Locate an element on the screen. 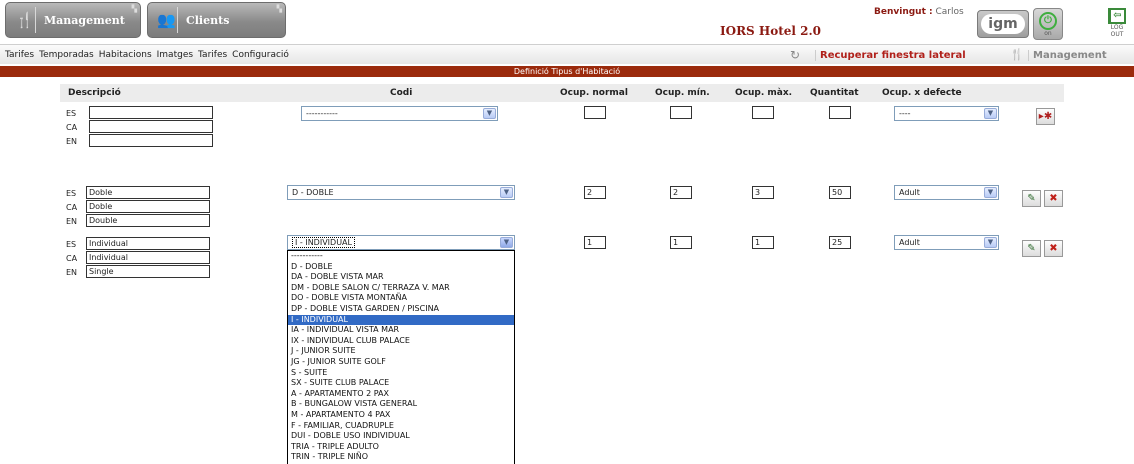 The width and height of the screenshot is (1134, 464). dropdown-option: DA - DOBLE VISTA MAR is located at coordinates (401, 277).